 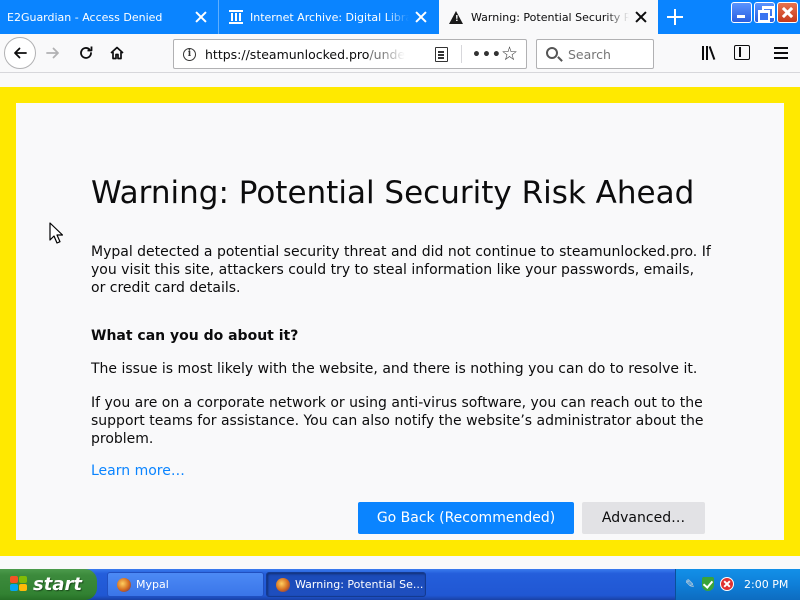 I want to click on system-tray: ✎ 2:00 PM, so click(x=737, y=584).